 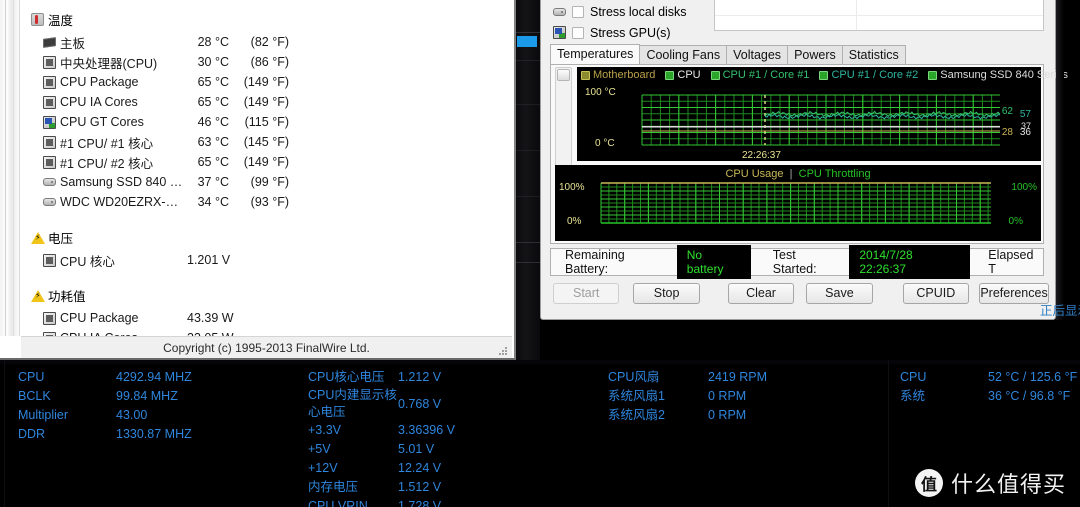 I want to click on remaining-battery-value: No battery, so click(x=713, y=262).